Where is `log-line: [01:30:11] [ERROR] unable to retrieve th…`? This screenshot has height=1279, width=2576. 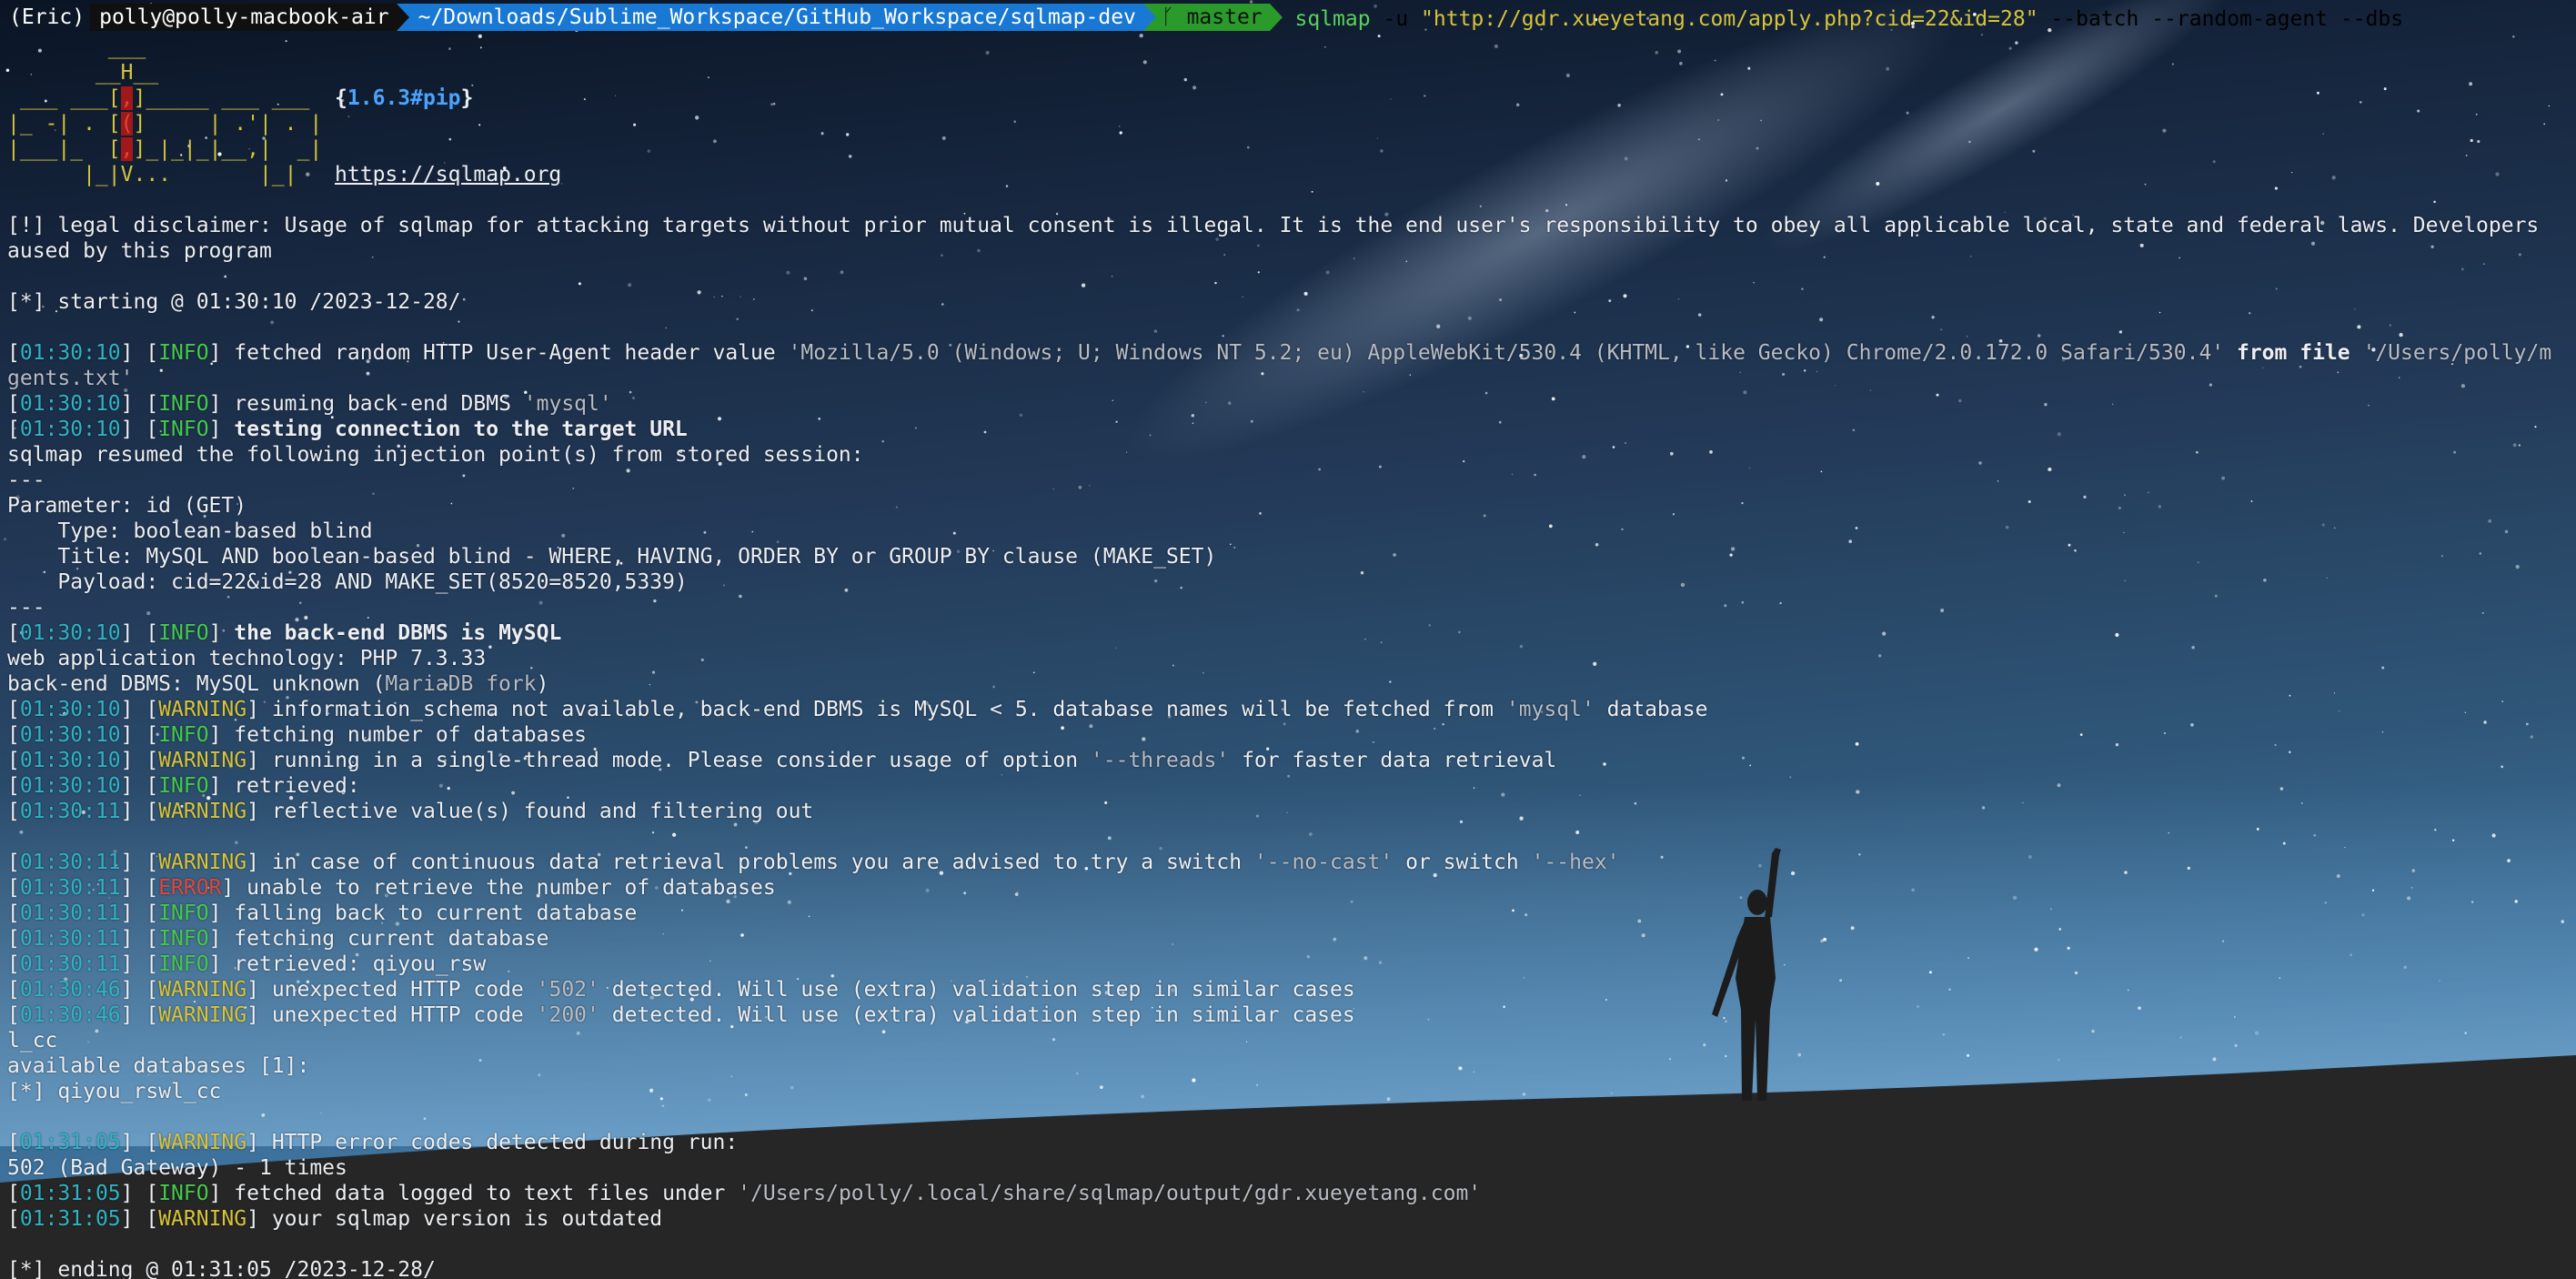 log-line: [01:30:11] [ERROR] unable to retrieve th… is located at coordinates (391, 888).